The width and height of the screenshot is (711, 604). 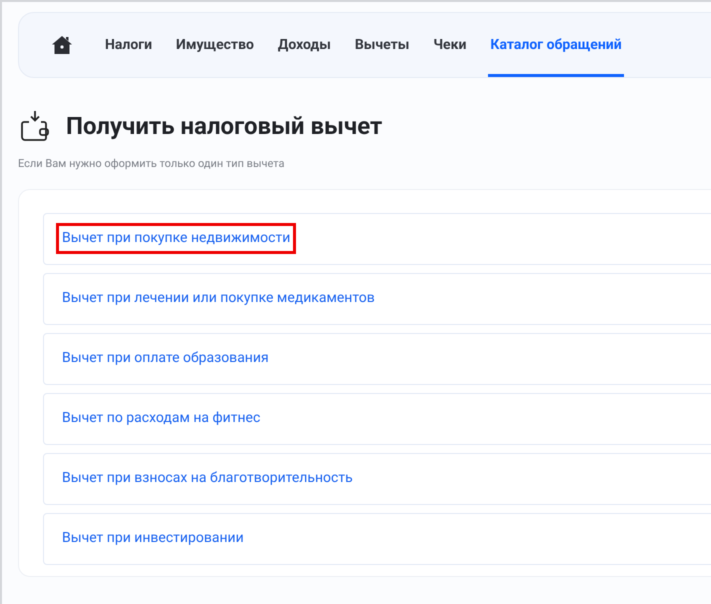 What do you see at coordinates (377, 418) in the screenshot?
I see `deduction-item: Вычет по расходам на фитнес` at bounding box center [377, 418].